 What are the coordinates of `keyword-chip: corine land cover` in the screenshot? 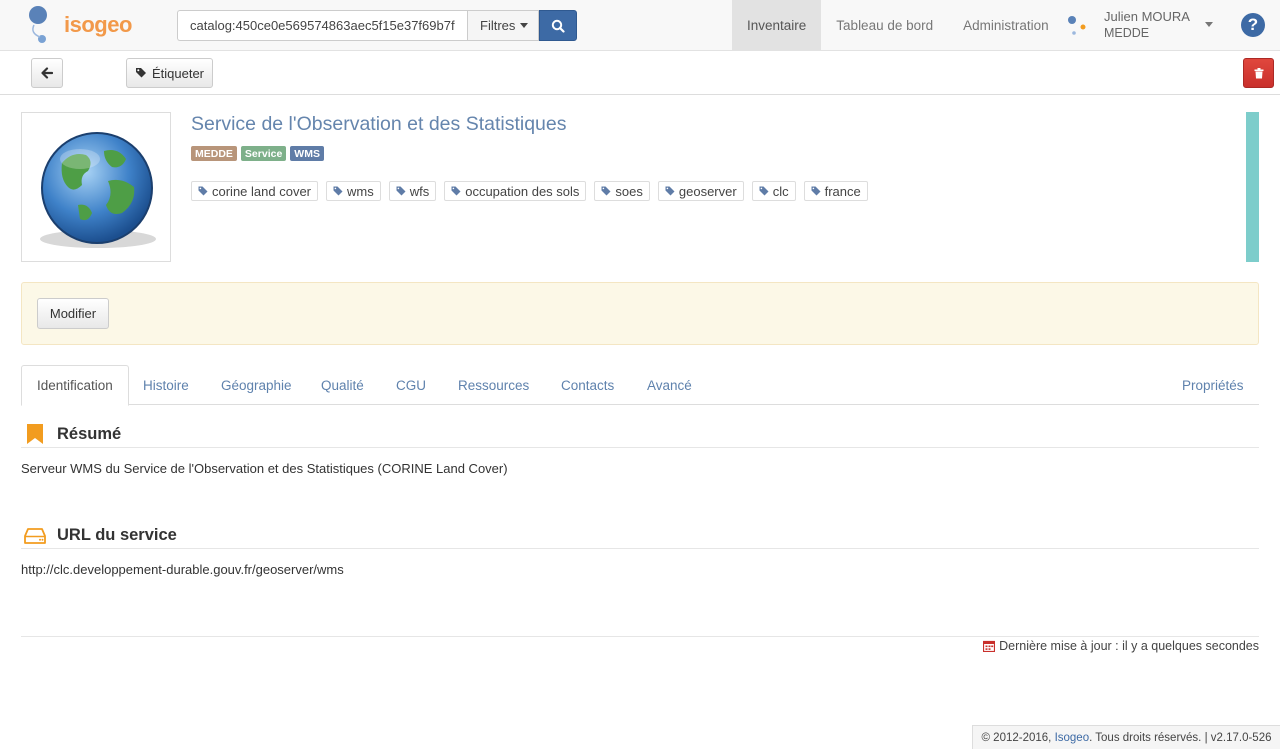 It's located at (254, 191).